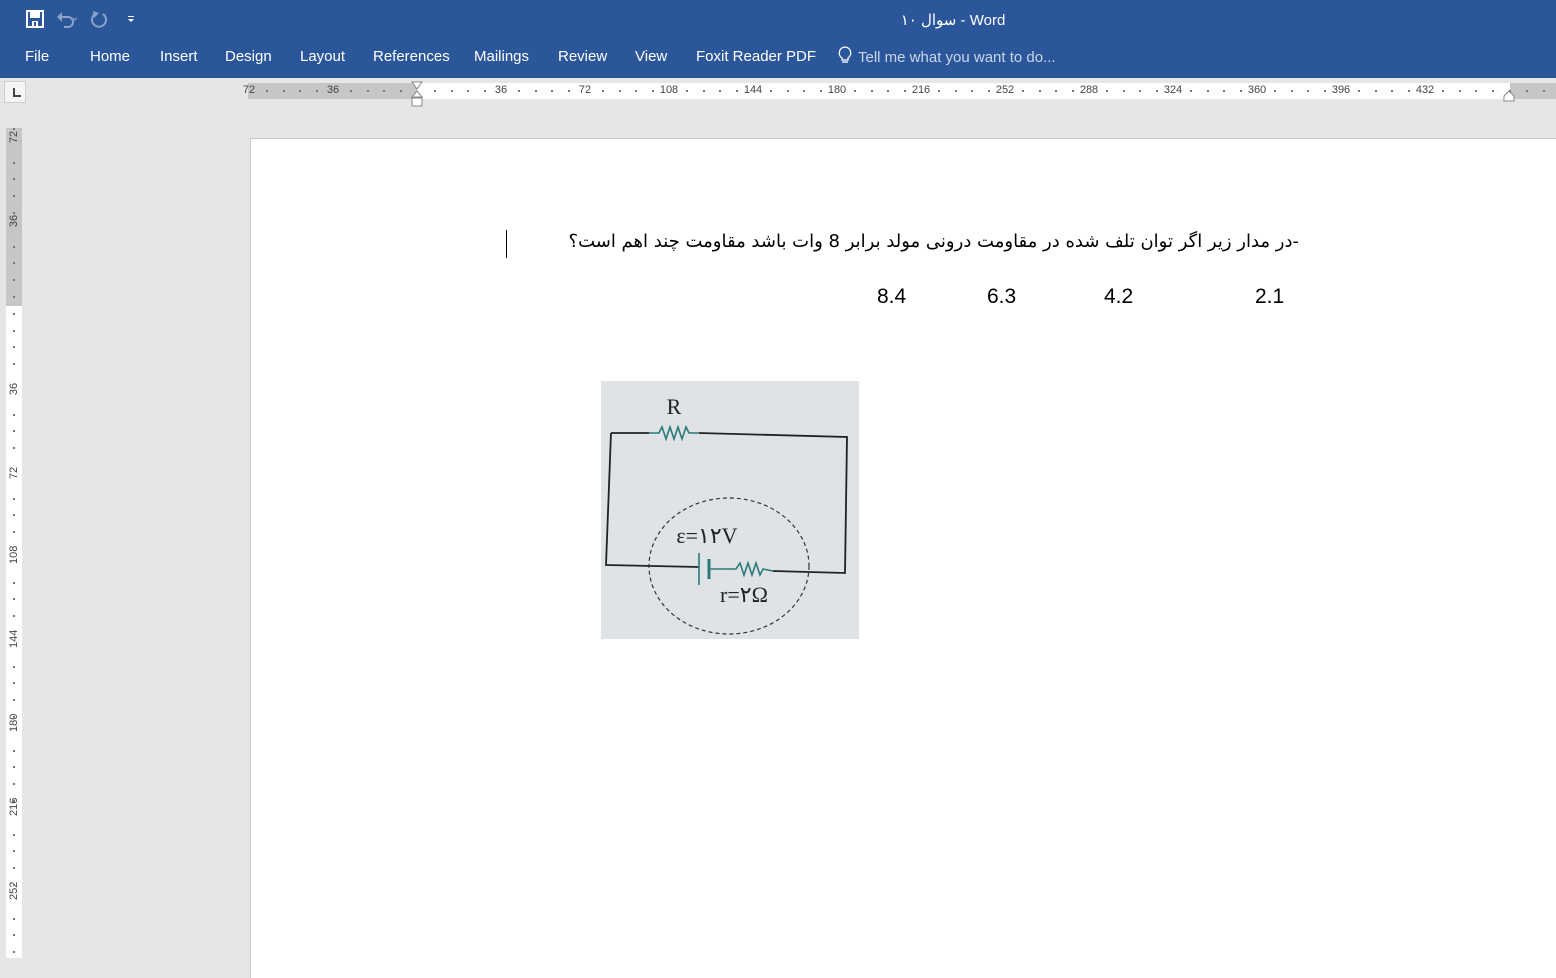  I want to click on ruler-tick-label: 288, so click(1089, 90).